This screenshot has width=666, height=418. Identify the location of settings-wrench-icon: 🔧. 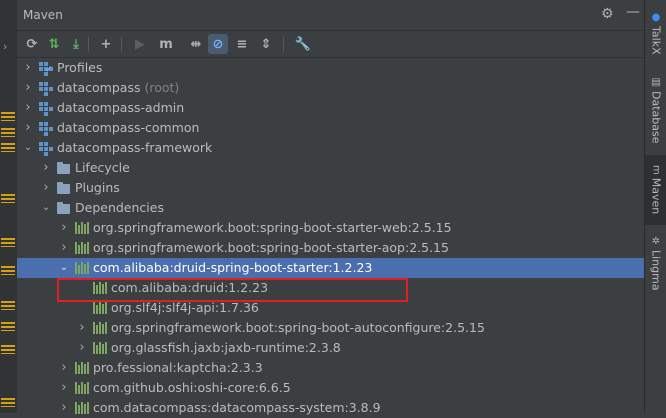
(303, 44).